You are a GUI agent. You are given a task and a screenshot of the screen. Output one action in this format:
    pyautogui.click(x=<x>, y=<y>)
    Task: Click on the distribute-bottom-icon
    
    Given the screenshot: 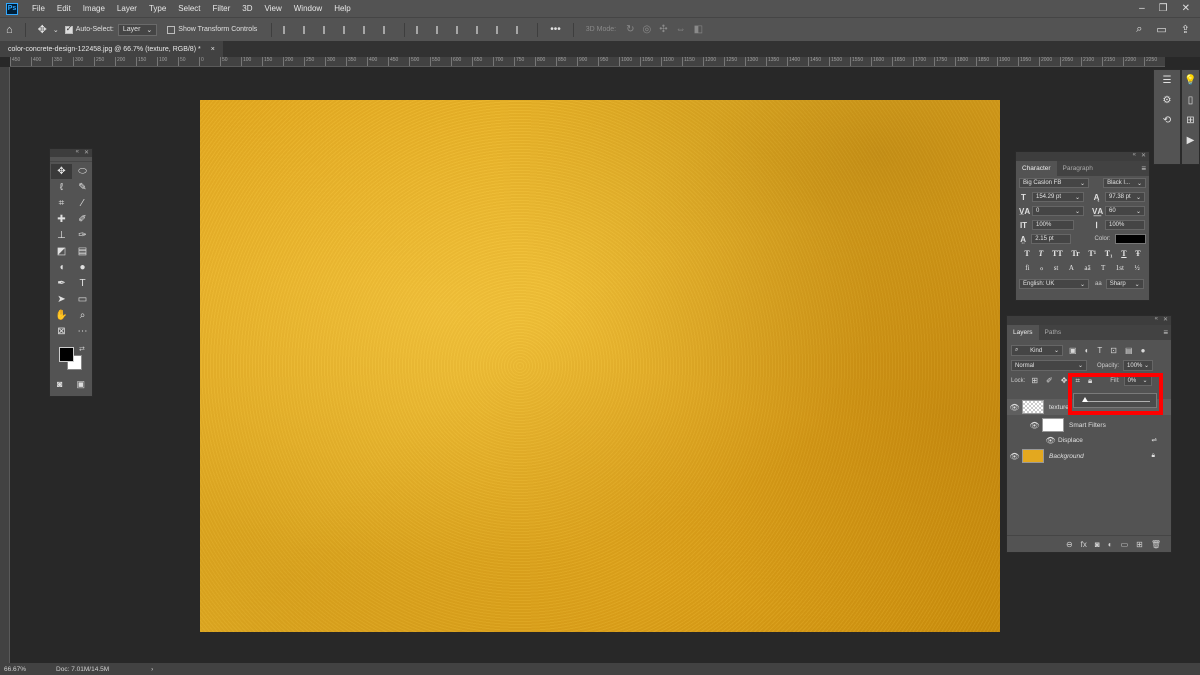 What is the action you would take?
    pyautogui.click(x=461, y=29)
    